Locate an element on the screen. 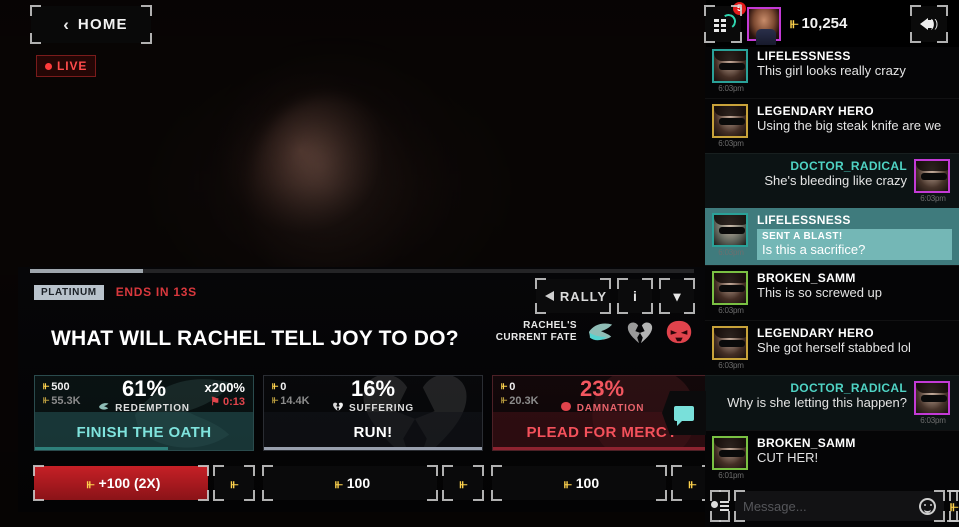 Image resolution: width=959 pixels, height=527 pixels. chat-avatar-wrap: 6:01pm is located at coordinates (731, 458).